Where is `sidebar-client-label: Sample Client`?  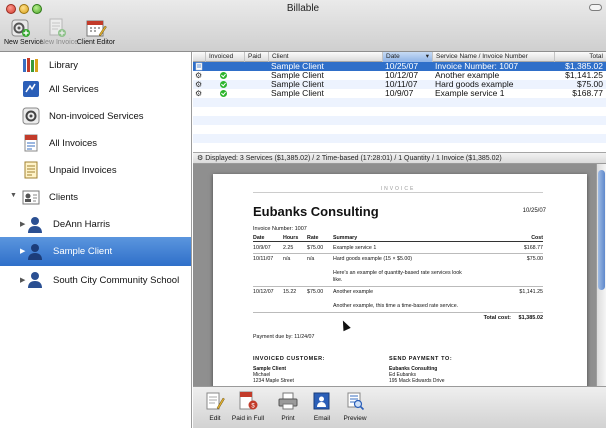
sidebar-client-label: Sample Client is located at coordinates (83, 251).